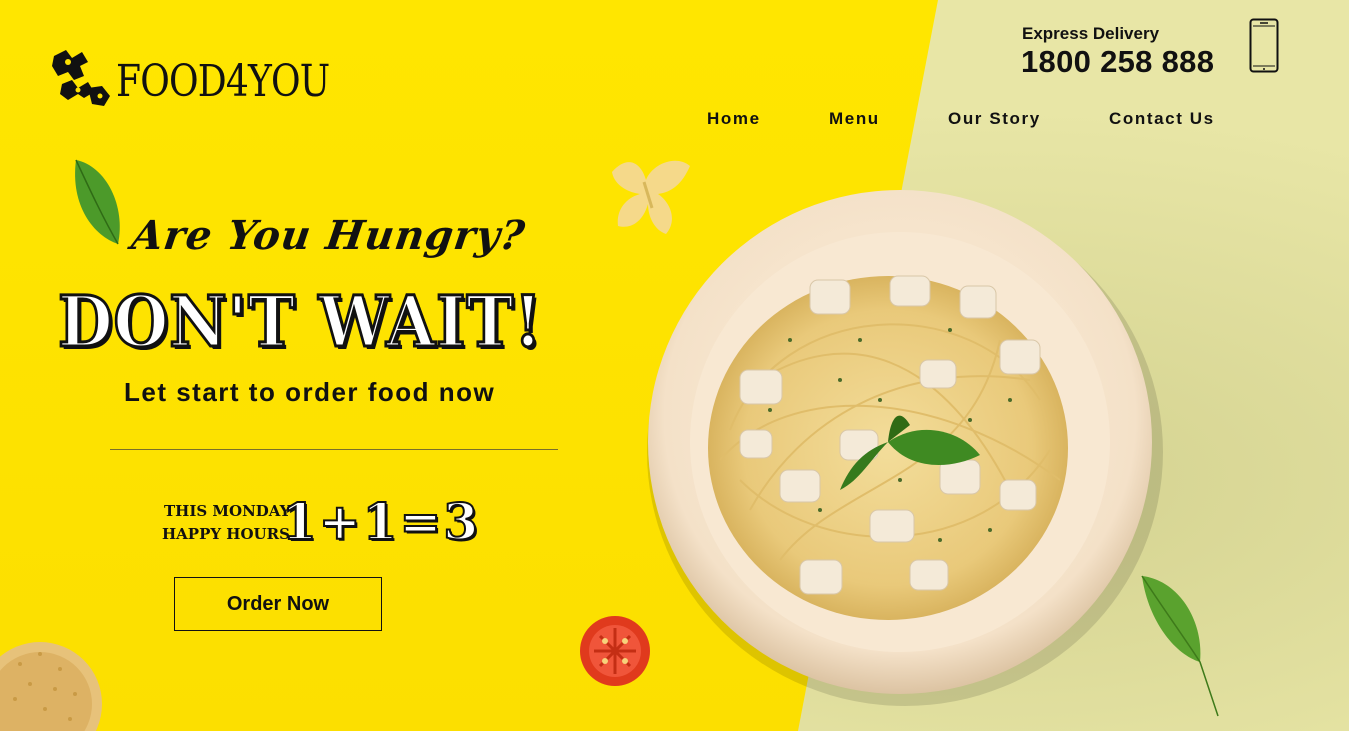 The image size is (1349, 731). Describe the element at coordinates (994, 119) in the screenshot. I see `nav-our-story: Our Story` at that location.